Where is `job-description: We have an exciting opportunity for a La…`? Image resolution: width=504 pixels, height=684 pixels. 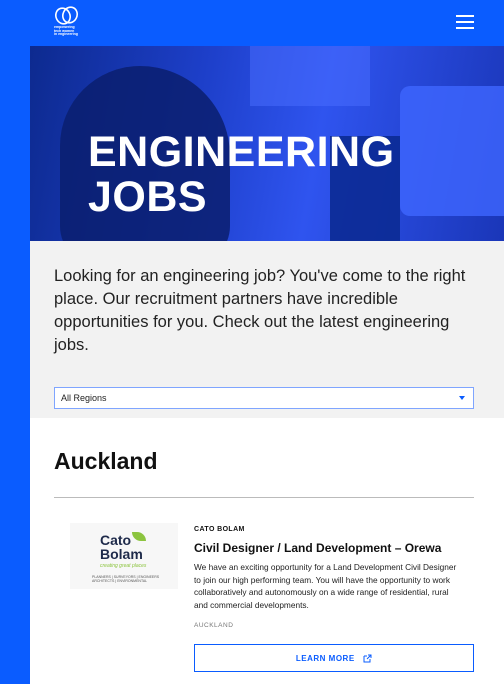
job-description: We have an exciting opportunity for a La… is located at coordinates (325, 586).